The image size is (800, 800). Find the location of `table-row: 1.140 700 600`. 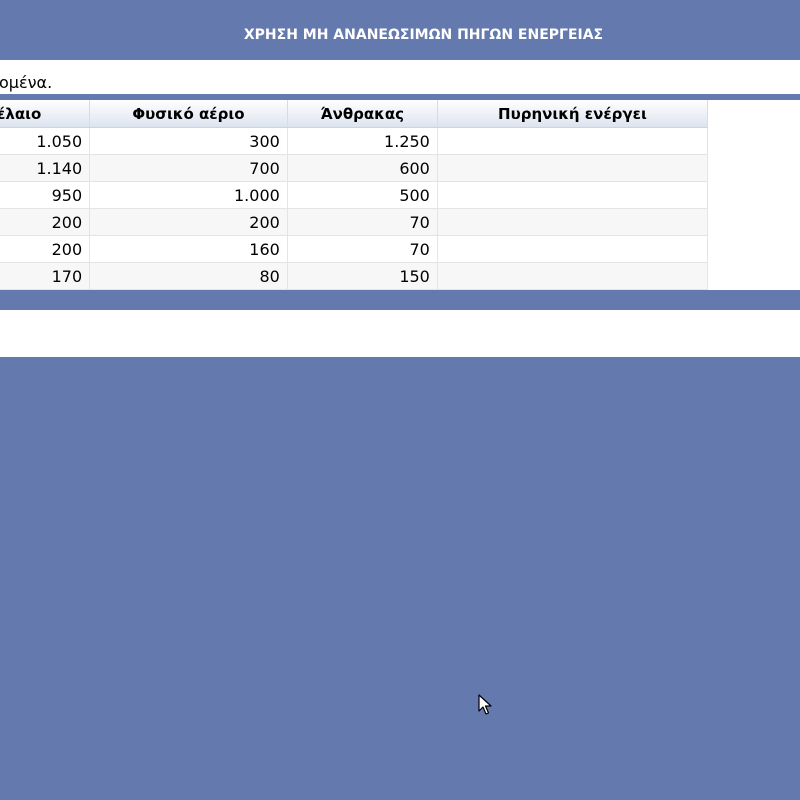

table-row: 1.140 700 600 is located at coordinates (354, 168).